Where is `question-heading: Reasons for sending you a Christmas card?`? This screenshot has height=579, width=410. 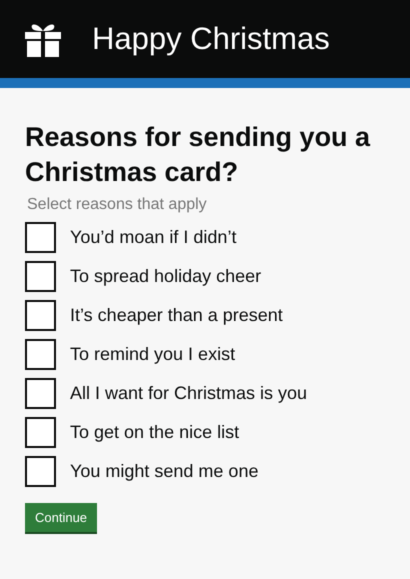
question-heading: Reasons for sending you a Christmas card? is located at coordinates (198, 155).